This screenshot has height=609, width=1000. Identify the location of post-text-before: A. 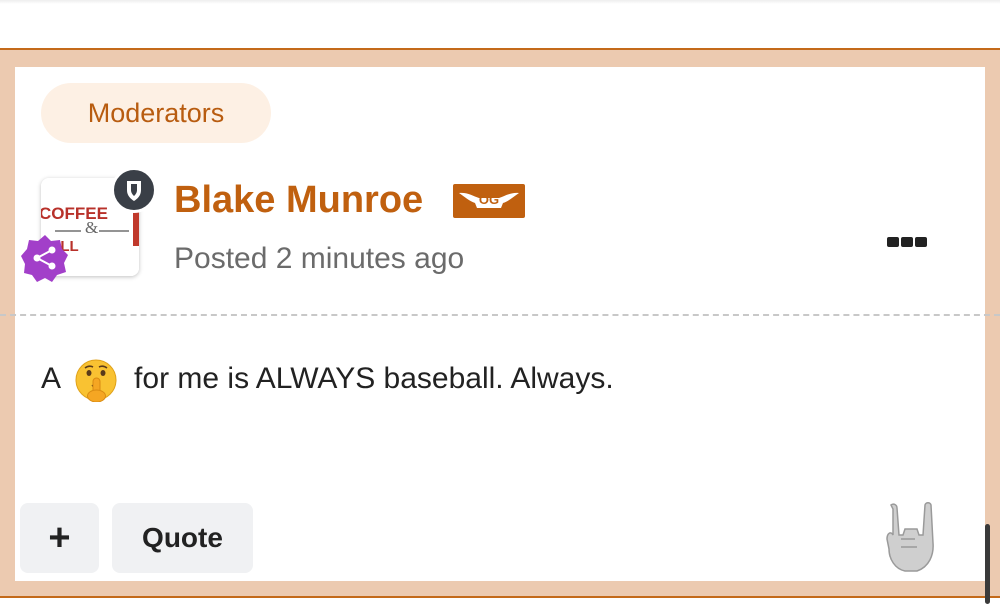
(50, 378).